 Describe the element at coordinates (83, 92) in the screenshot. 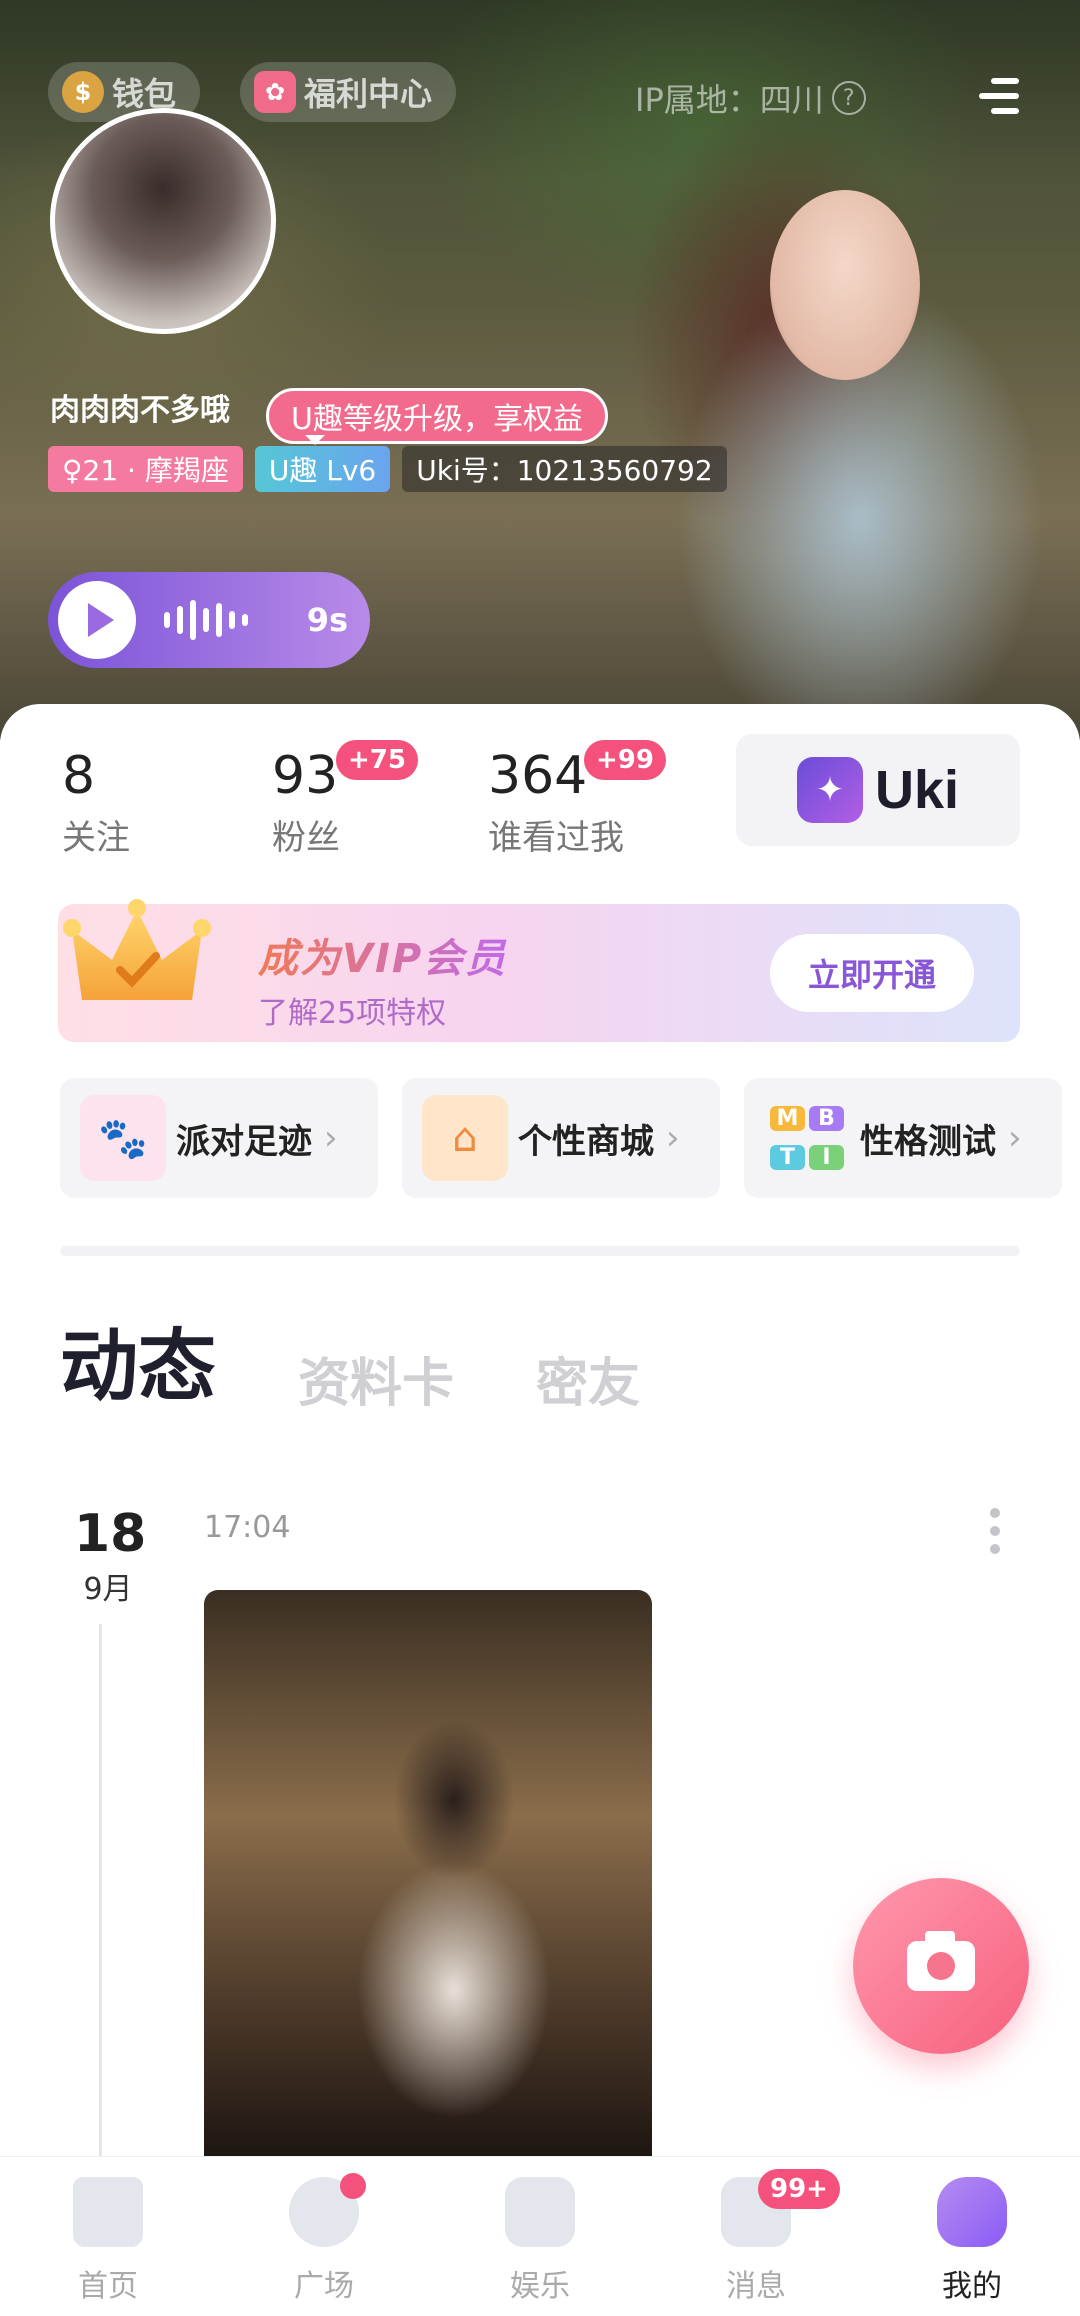

I see `wallet-icon: $` at that location.